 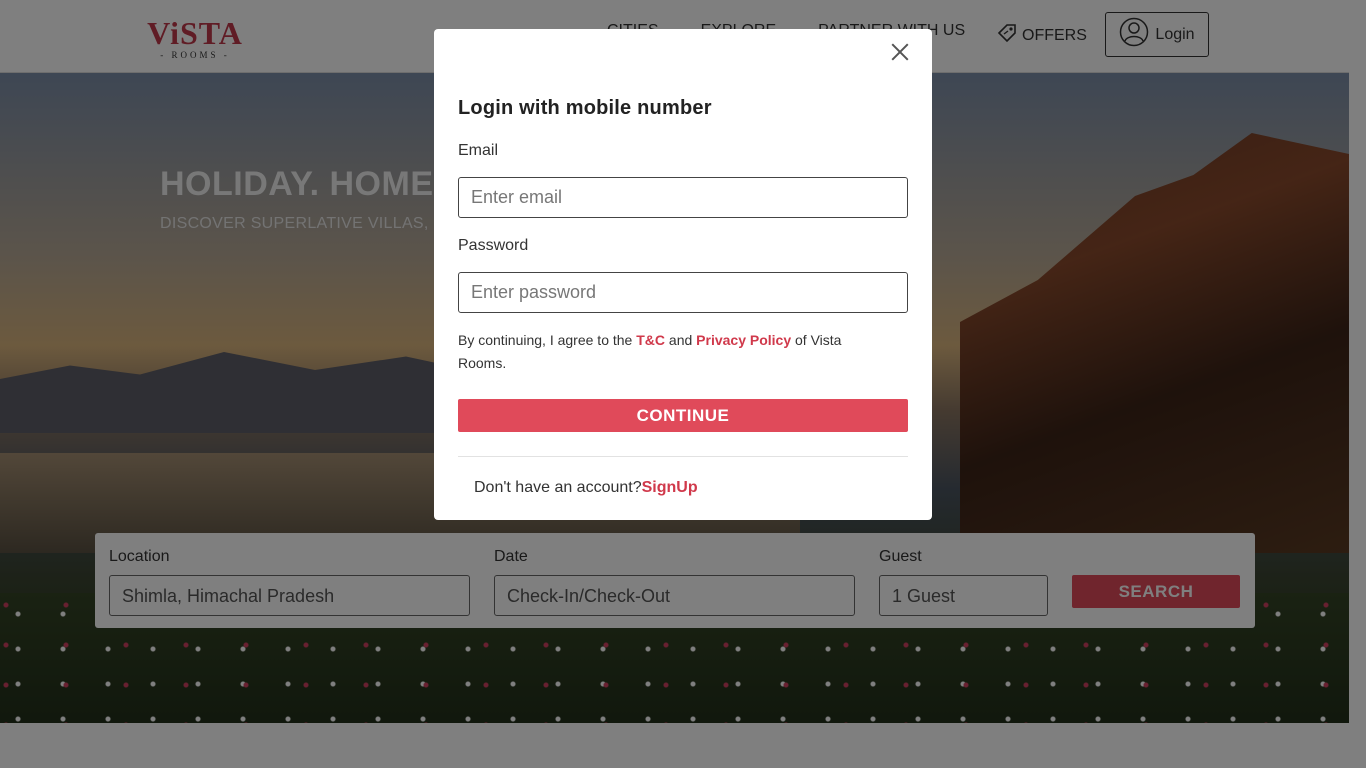 What do you see at coordinates (683, 415) in the screenshot?
I see `continue-button: CONTINUE` at bounding box center [683, 415].